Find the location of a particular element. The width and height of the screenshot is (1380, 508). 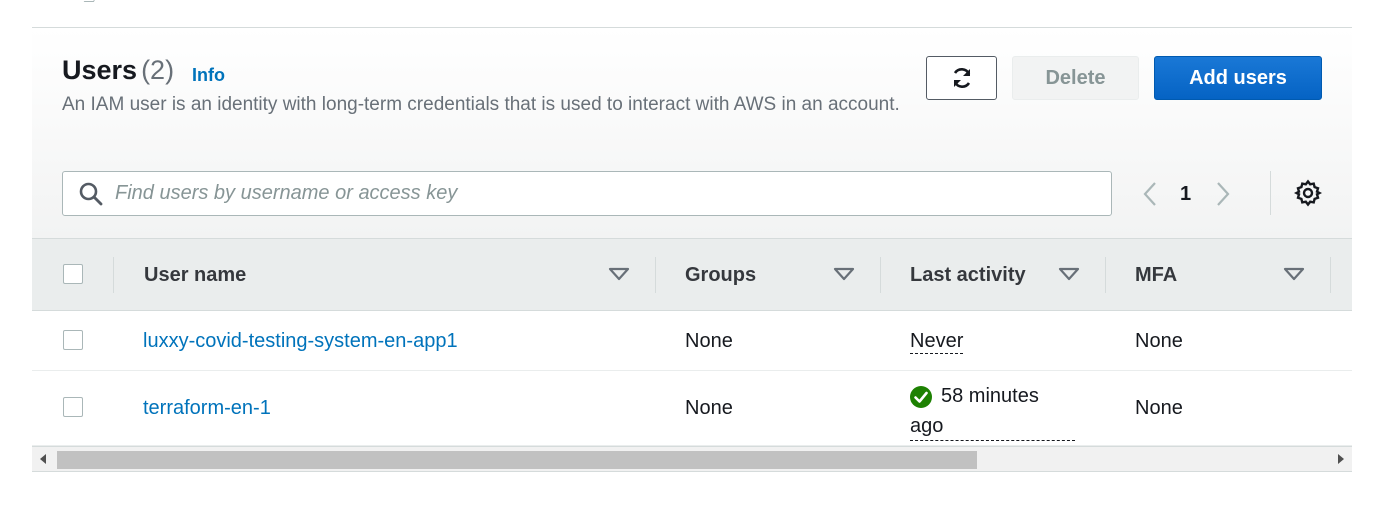

column-header-groups: Groups is located at coordinates (720, 275).